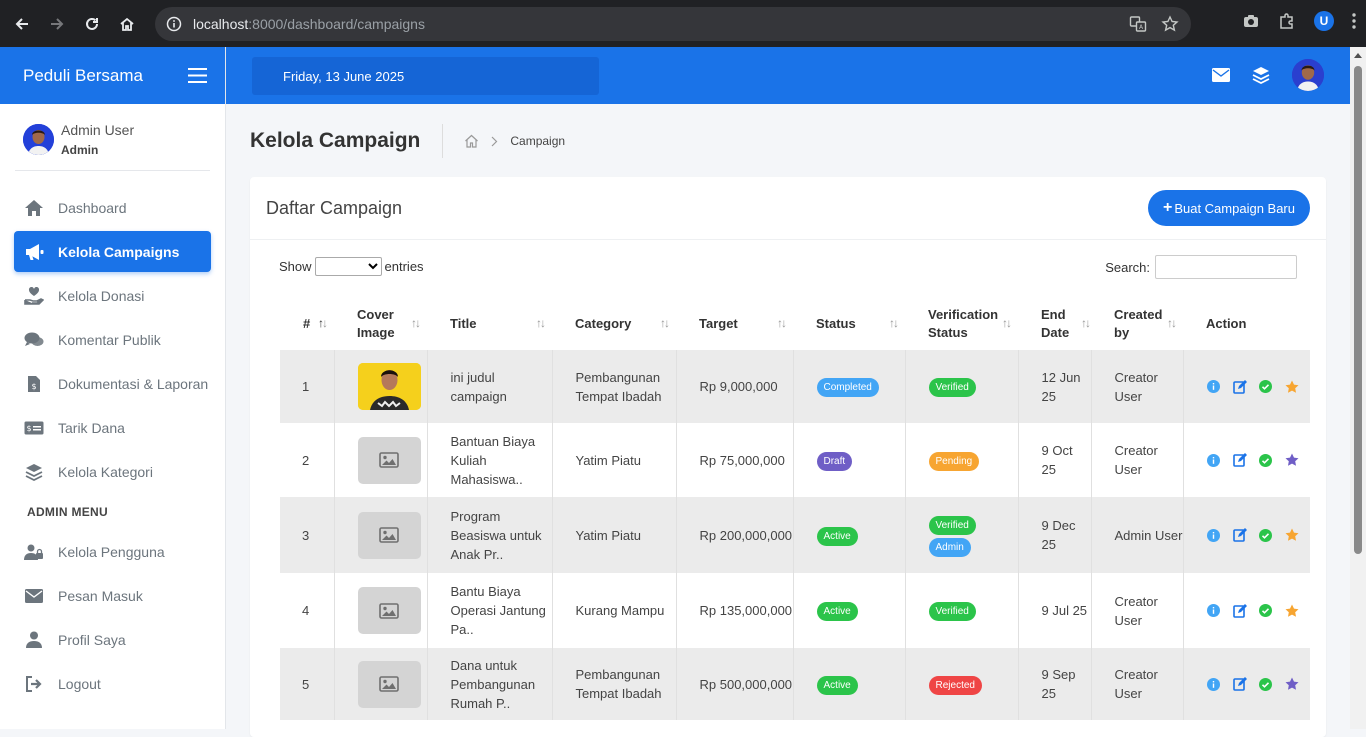 The width and height of the screenshot is (1366, 737). I want to click on site-info-icon, so click(174, 24).